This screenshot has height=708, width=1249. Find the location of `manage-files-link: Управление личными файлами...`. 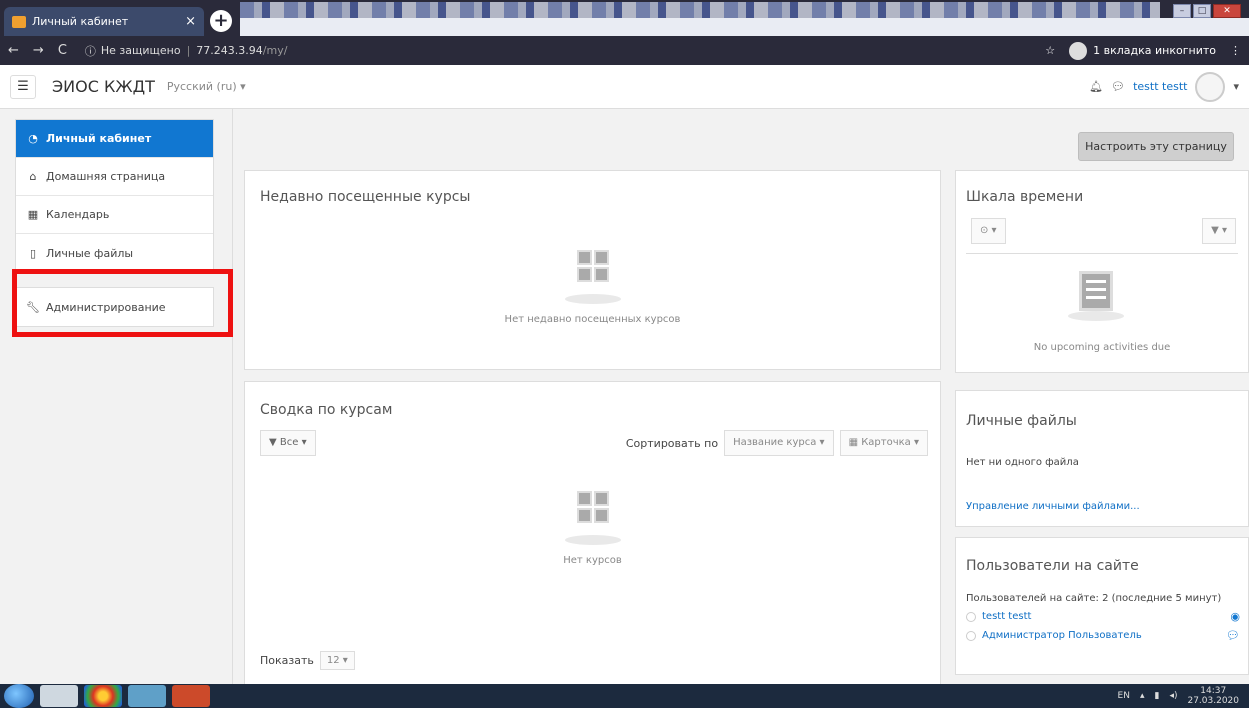

manage-files-link: Управление личными файлами... is located at coordinates (1053, 506).